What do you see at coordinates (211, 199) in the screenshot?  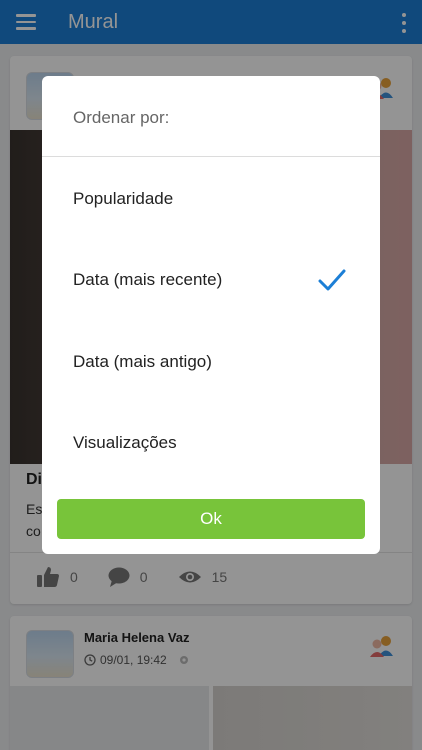 I see `sort-option-popularity: Popularidade` at bounding box center [211, 199].